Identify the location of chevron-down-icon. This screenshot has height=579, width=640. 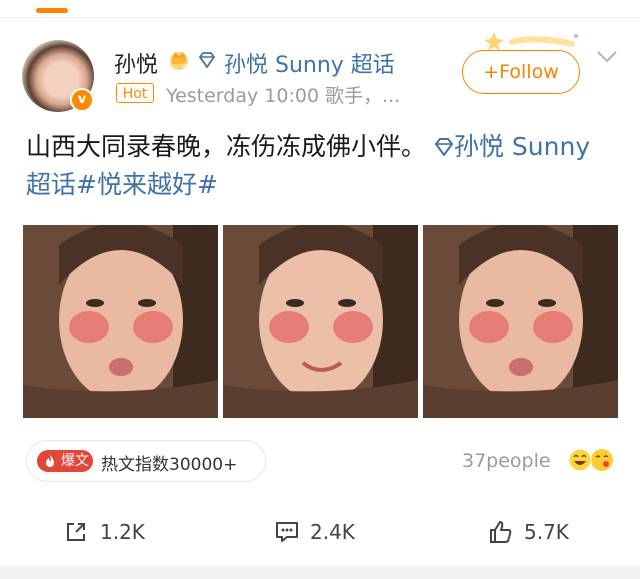
(607, 57).